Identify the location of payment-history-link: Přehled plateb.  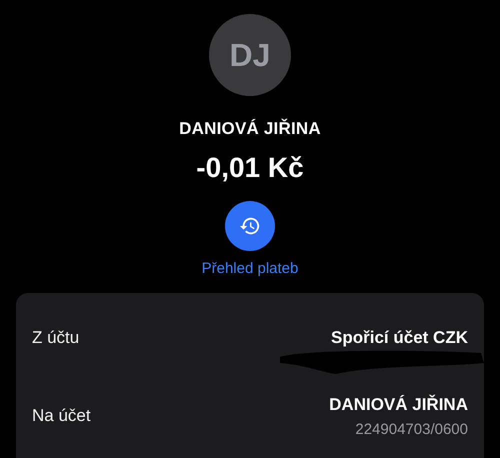
(250, 268).